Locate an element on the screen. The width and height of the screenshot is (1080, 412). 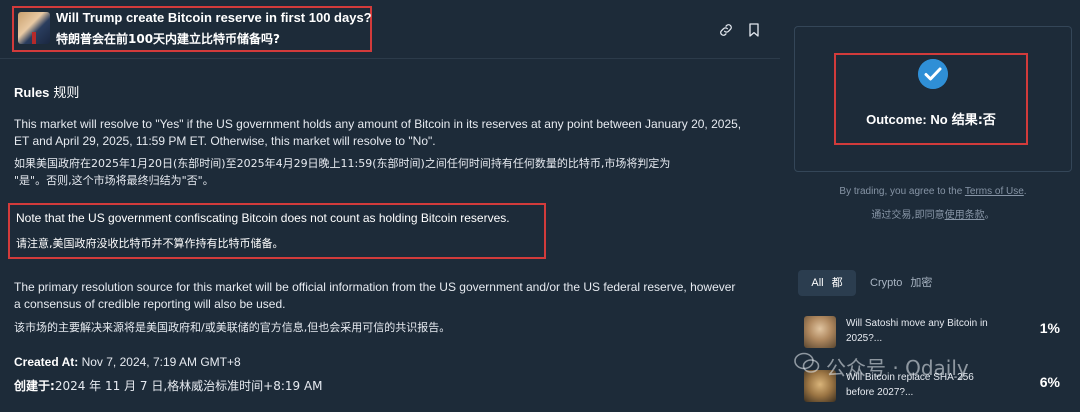
market-avatar is located at coordinates (34, 28).